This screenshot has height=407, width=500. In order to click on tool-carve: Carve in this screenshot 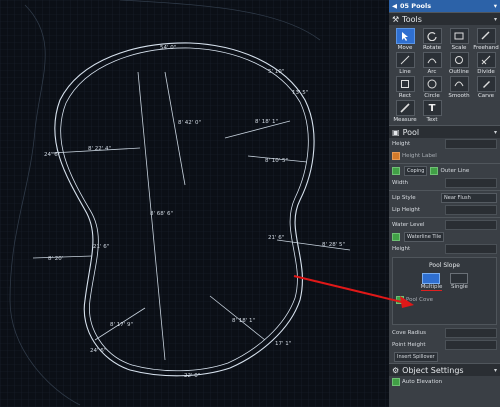, I will do `click(486, 87)`.